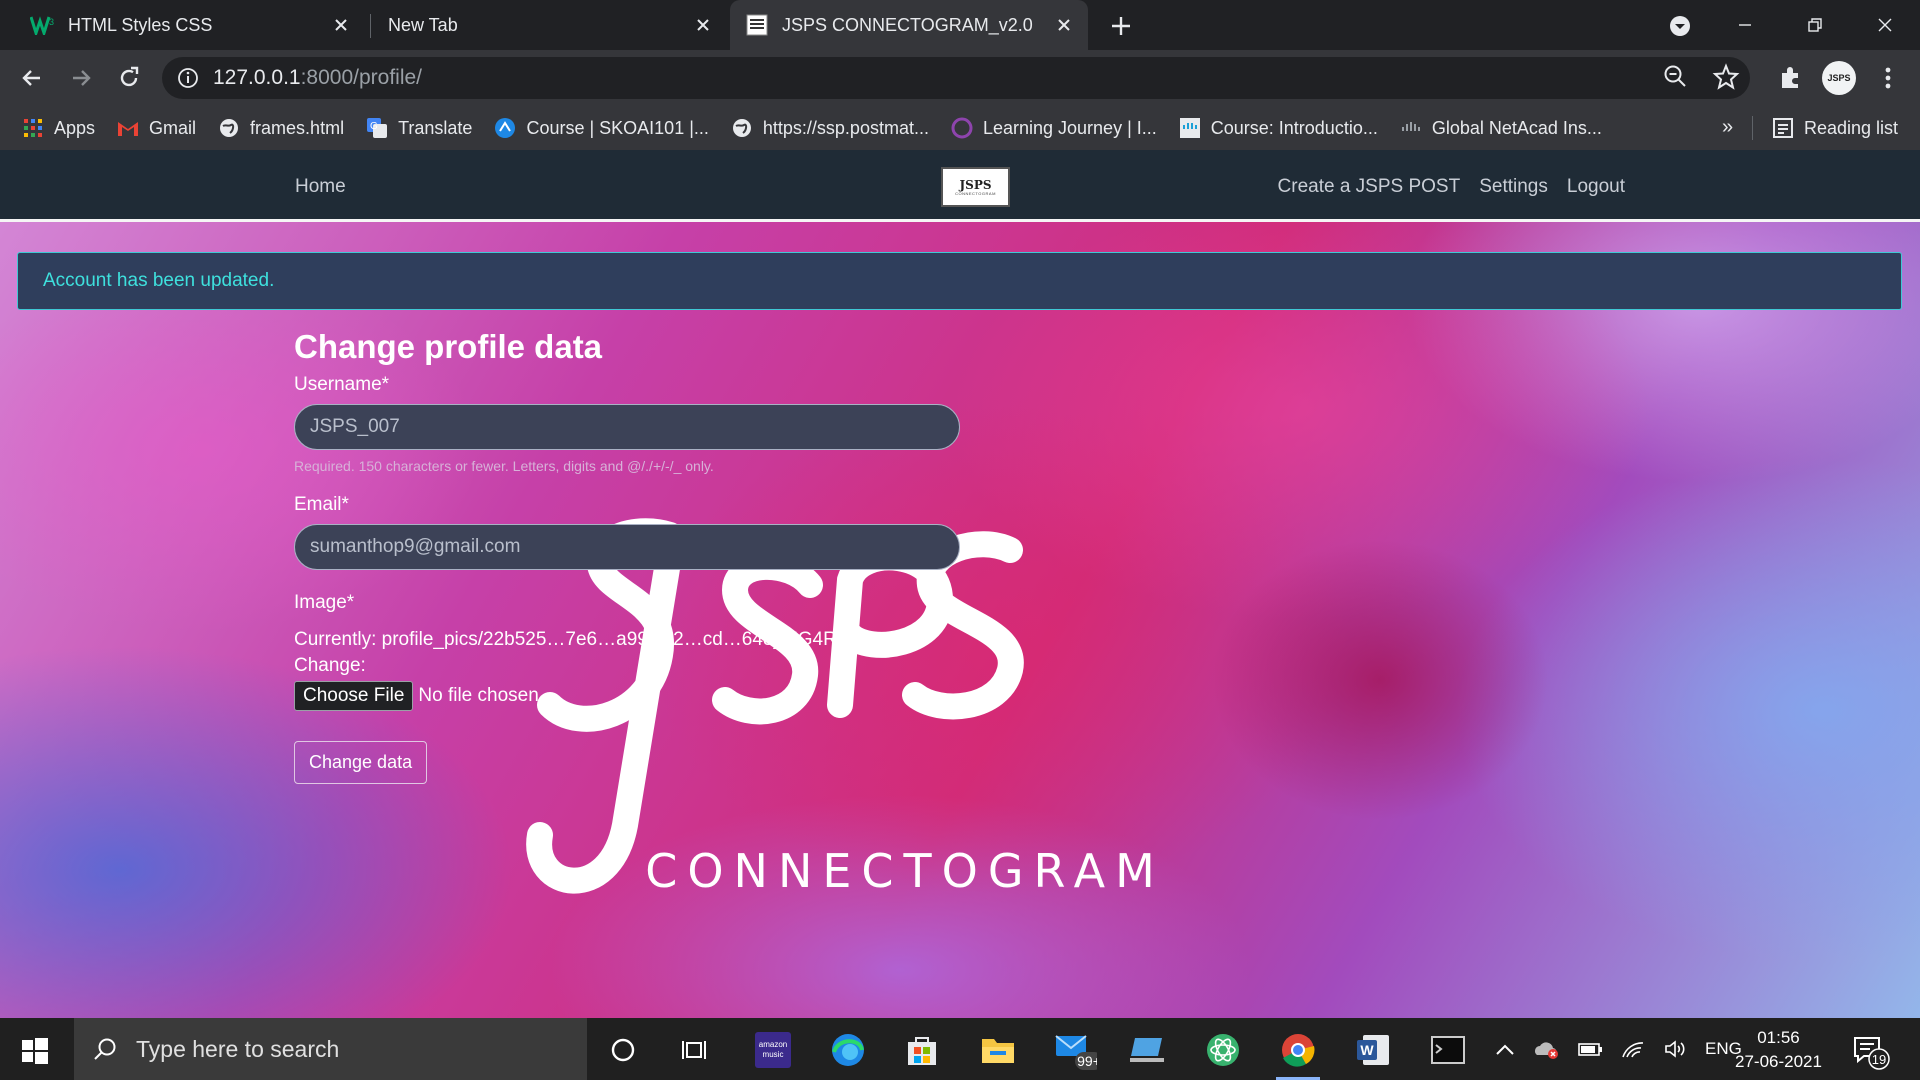  I want to click on reading-list-button: Reading list, so click(1835, 128).